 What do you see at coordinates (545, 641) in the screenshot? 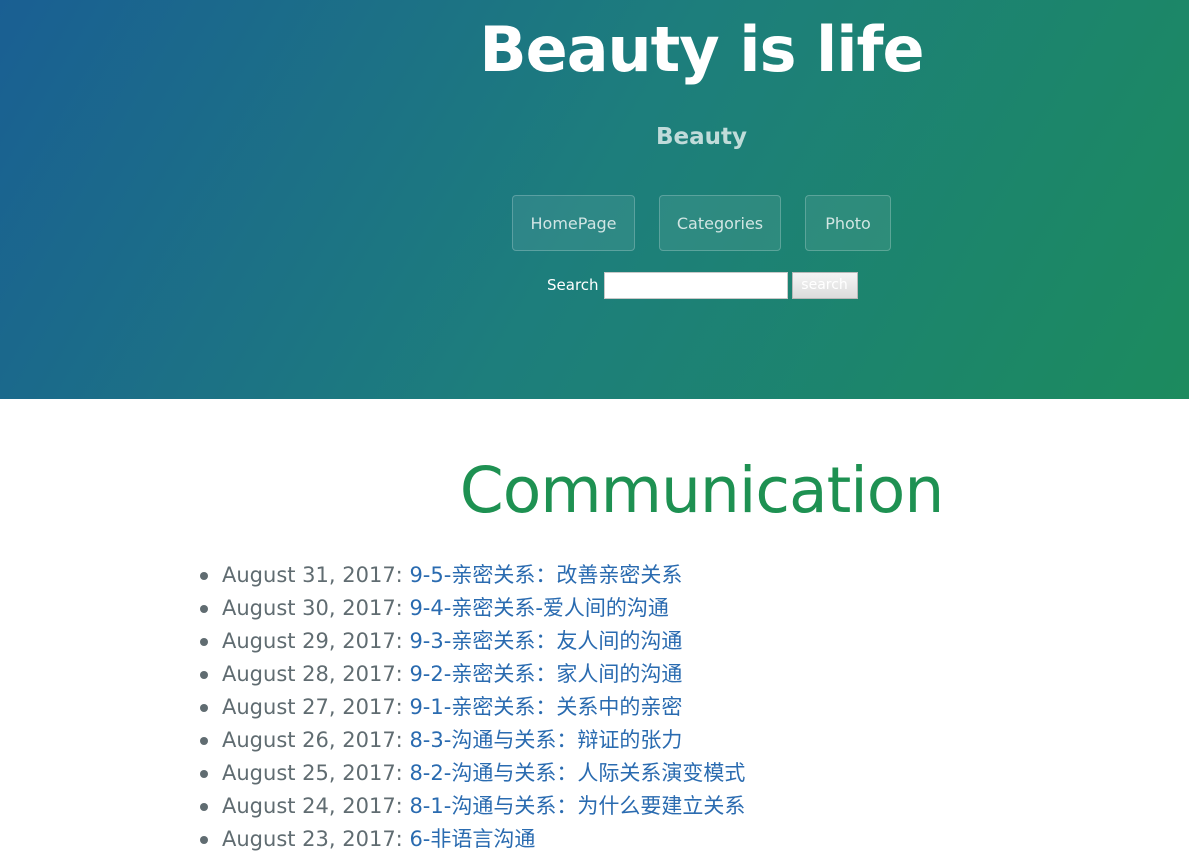
I see `post-link: 9-3-亲密关系：友人间的沟通` at bounding box center [545, 641].